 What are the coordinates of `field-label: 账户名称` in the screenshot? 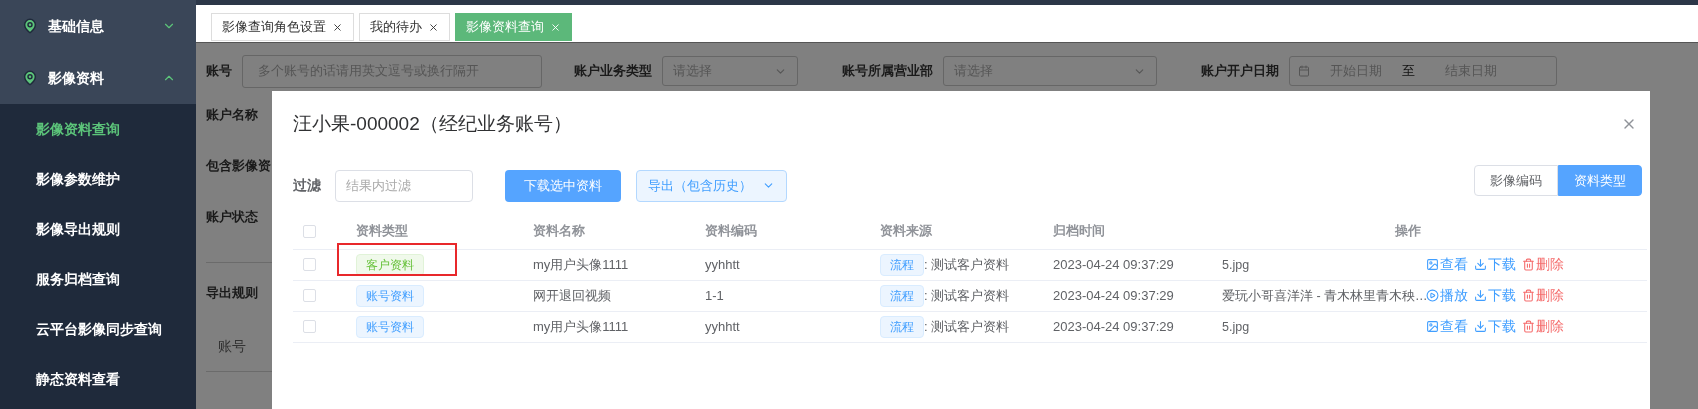 It's located at (232, 114).